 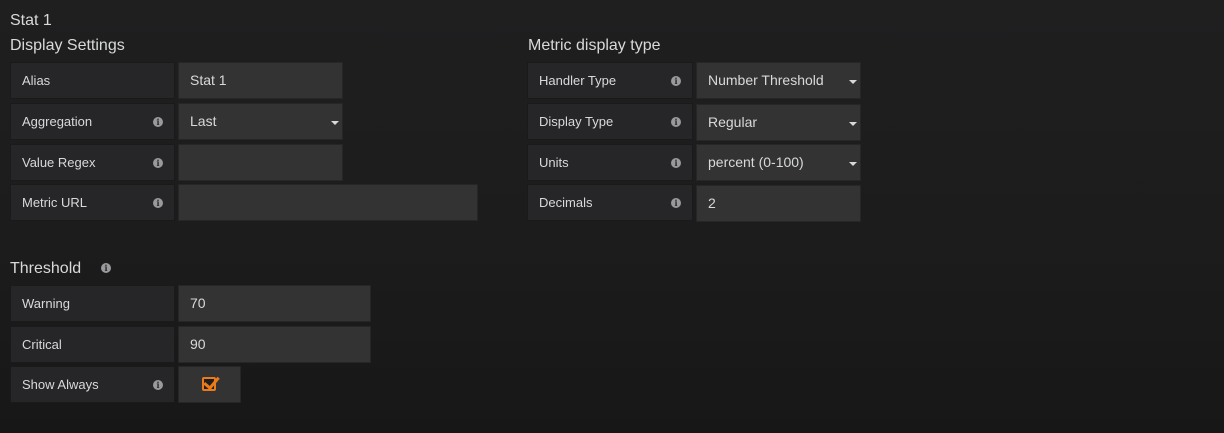 I want to click on alias-label-cell: Alias, so click(x=92, y=80).